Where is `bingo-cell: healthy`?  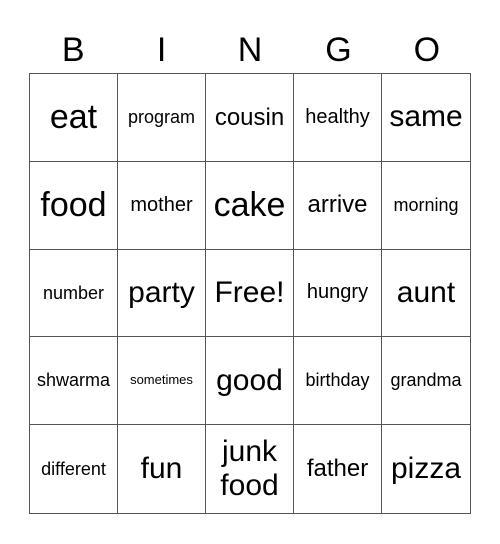 bingo-cell: healthy is located at coordinates (338, 118).